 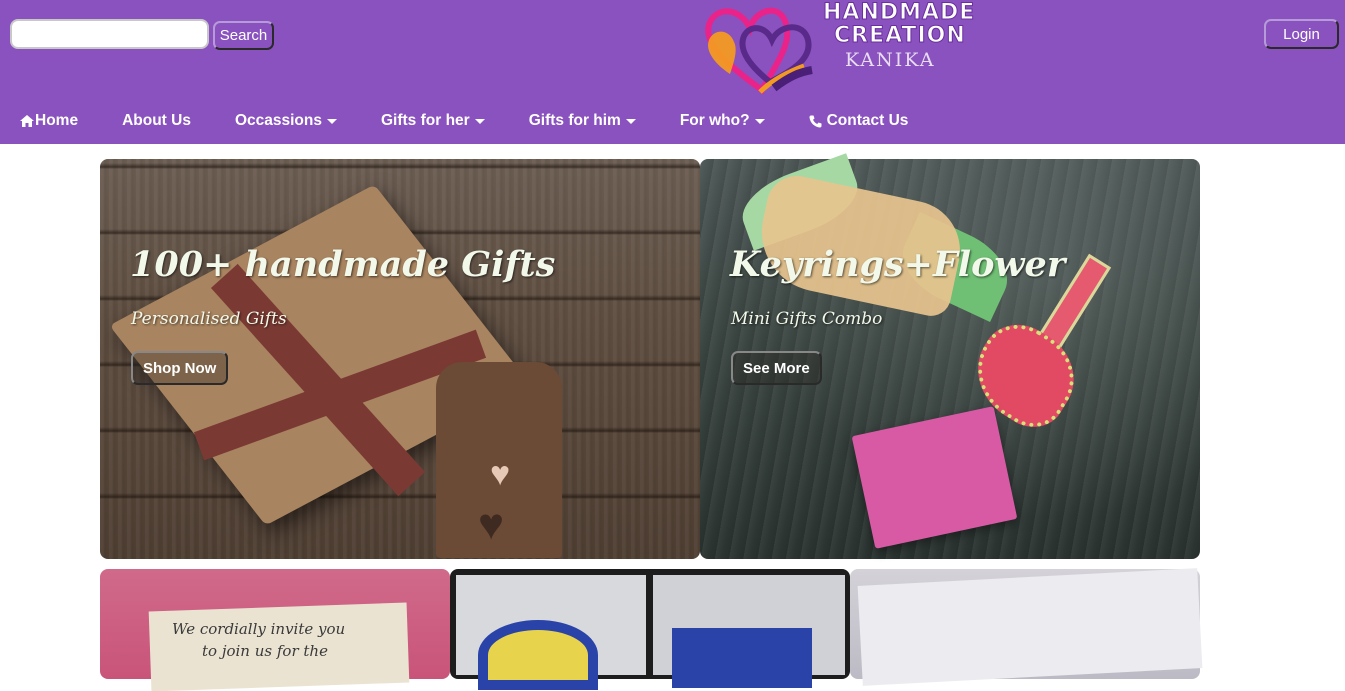 What do you see at coordinates (265, 651) in the screenshot?
I see `invitation-line: to join us for the` at bounding box center [265, 651].